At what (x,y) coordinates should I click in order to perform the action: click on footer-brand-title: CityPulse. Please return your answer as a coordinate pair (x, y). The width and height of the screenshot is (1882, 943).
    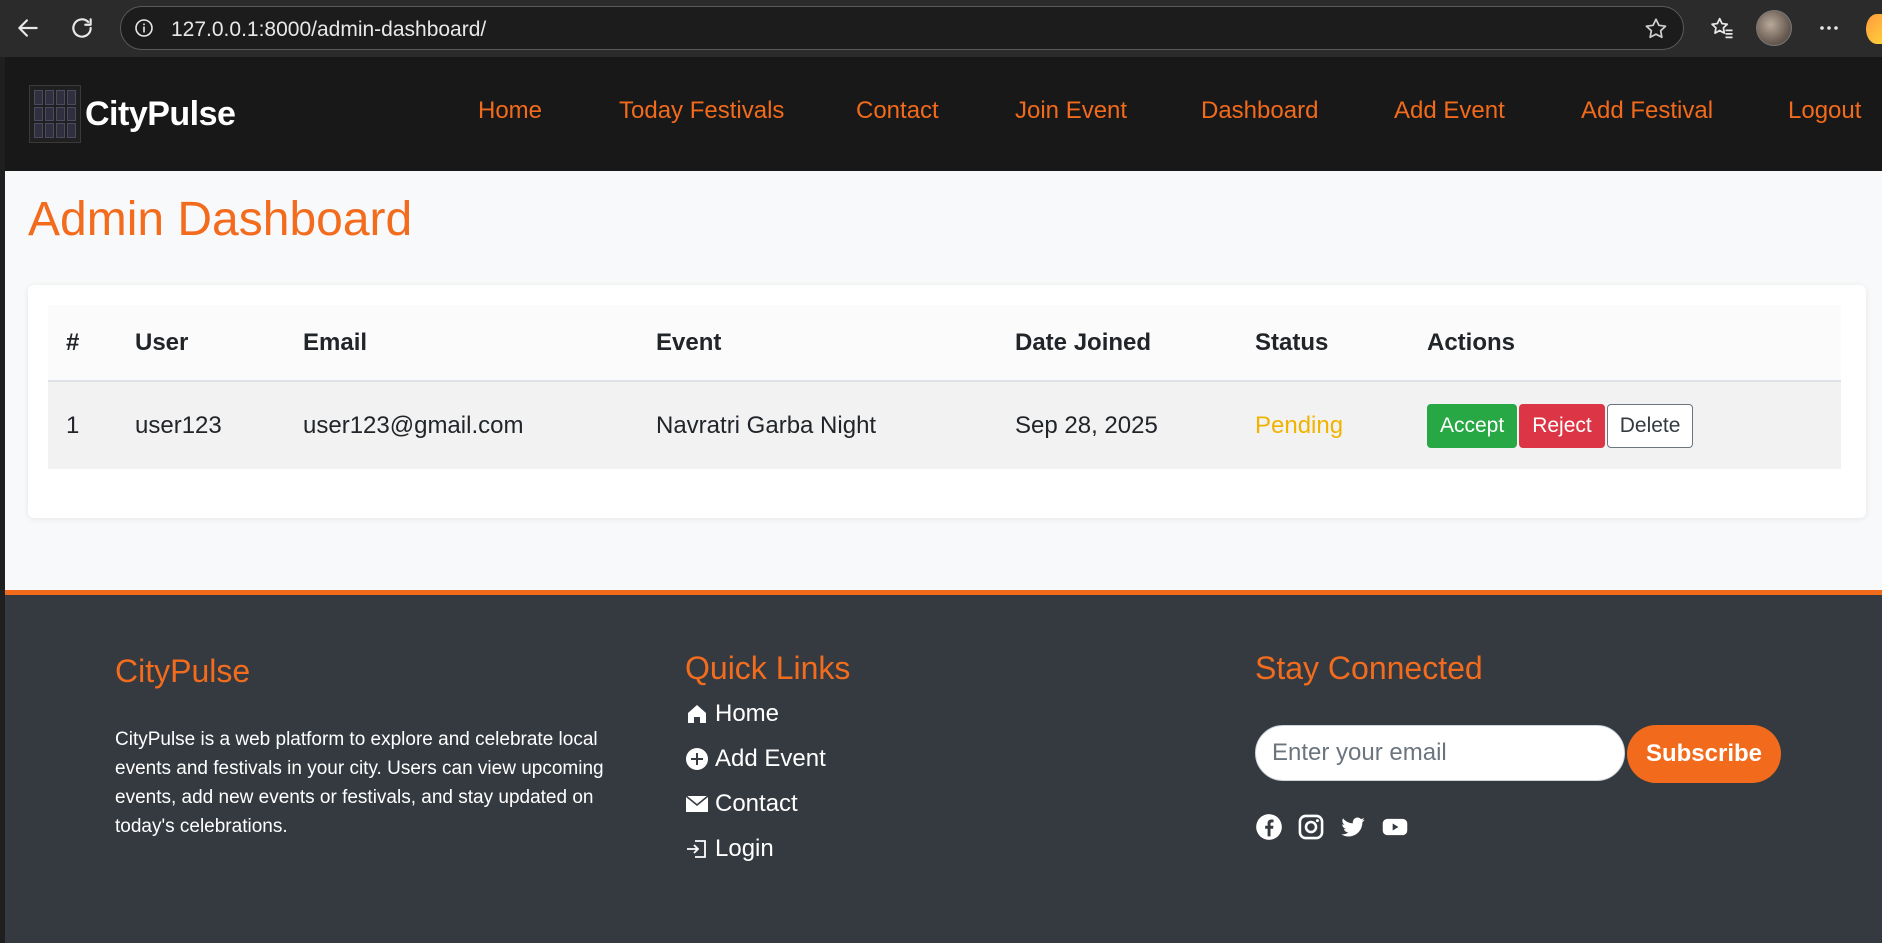
    Looking at the image, I should click on (183, 671).